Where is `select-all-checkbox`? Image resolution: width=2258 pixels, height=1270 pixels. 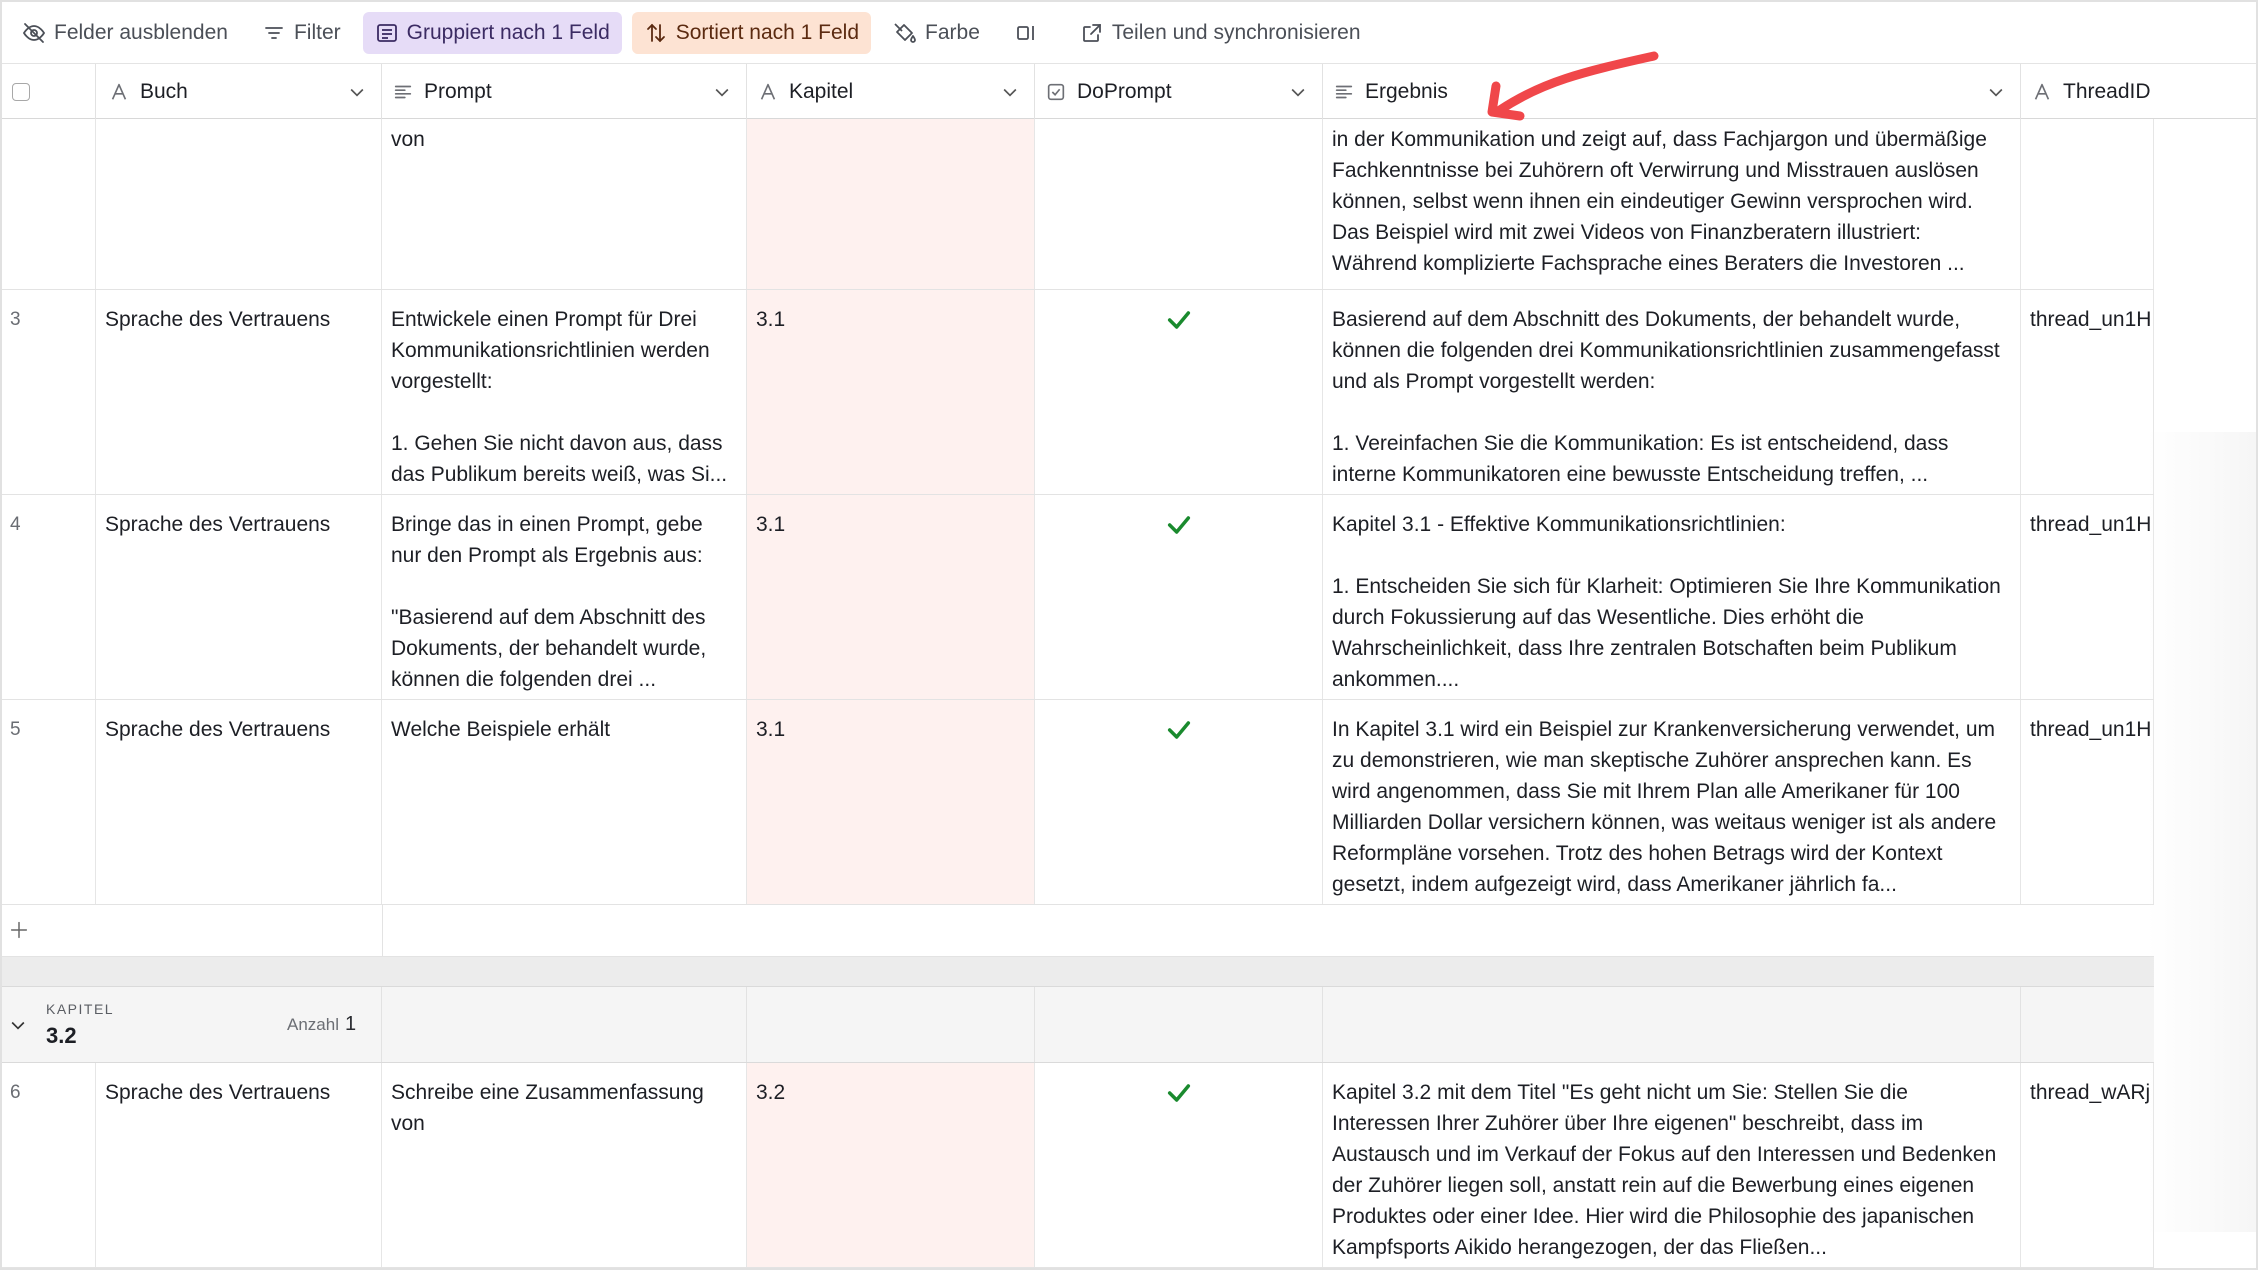 select-all-checkbox is located at coordinates (21, 91).